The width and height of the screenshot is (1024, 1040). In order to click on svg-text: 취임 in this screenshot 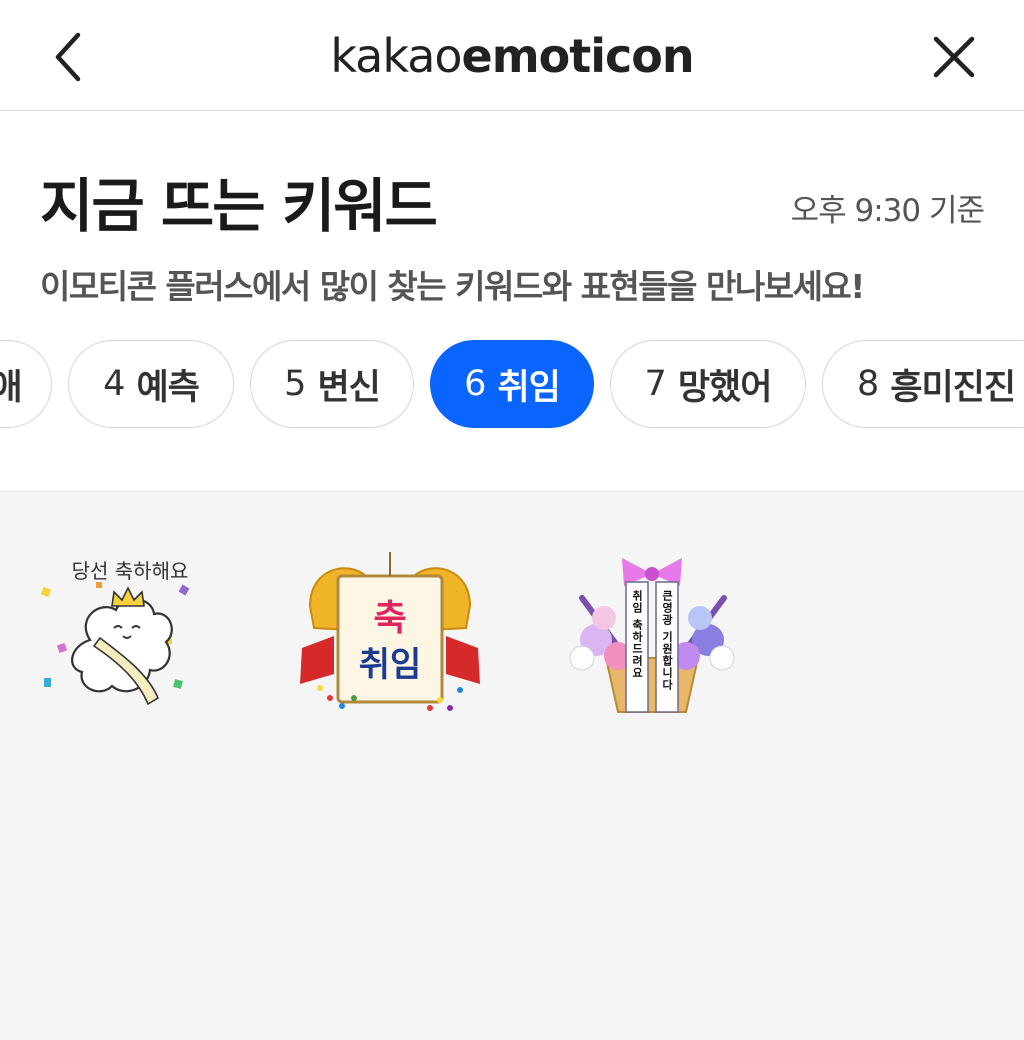, I will do `click(390, 665)`.